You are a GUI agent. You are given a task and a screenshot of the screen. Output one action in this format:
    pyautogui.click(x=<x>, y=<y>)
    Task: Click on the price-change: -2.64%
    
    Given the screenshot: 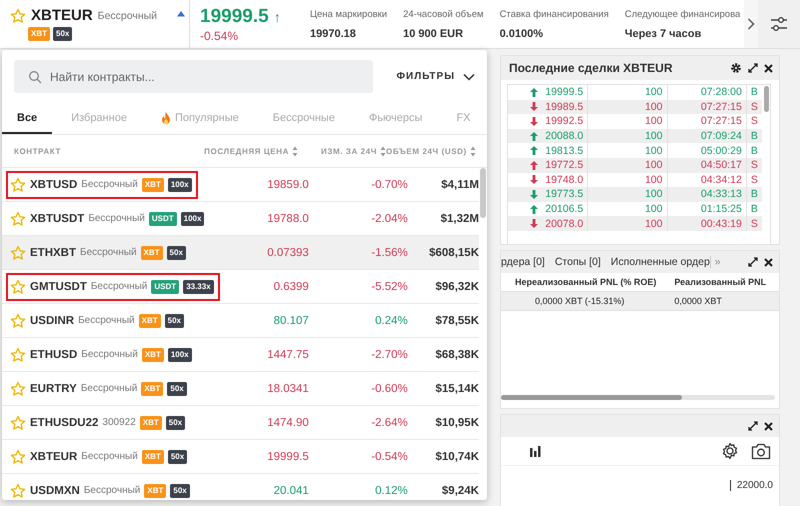 What is the action you would take?
    pyautogui.click(x=389, y=422)
    